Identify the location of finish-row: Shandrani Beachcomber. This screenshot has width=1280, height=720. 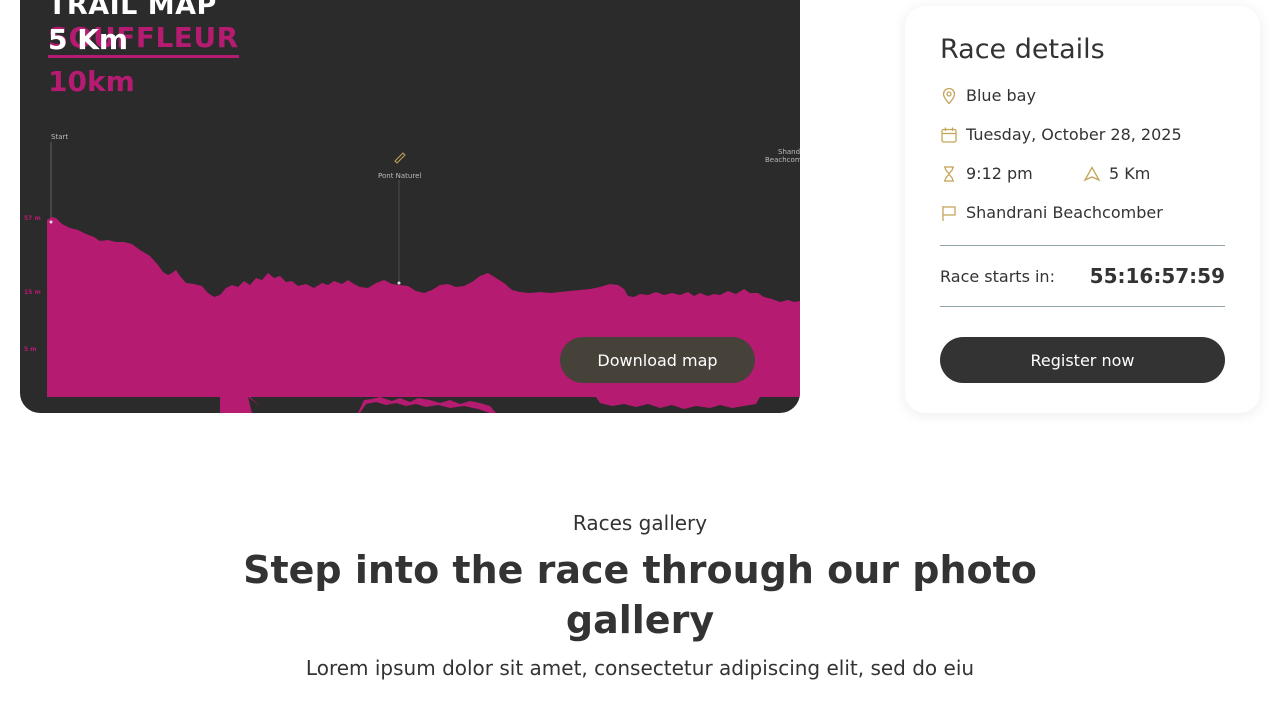
(1051, 212).